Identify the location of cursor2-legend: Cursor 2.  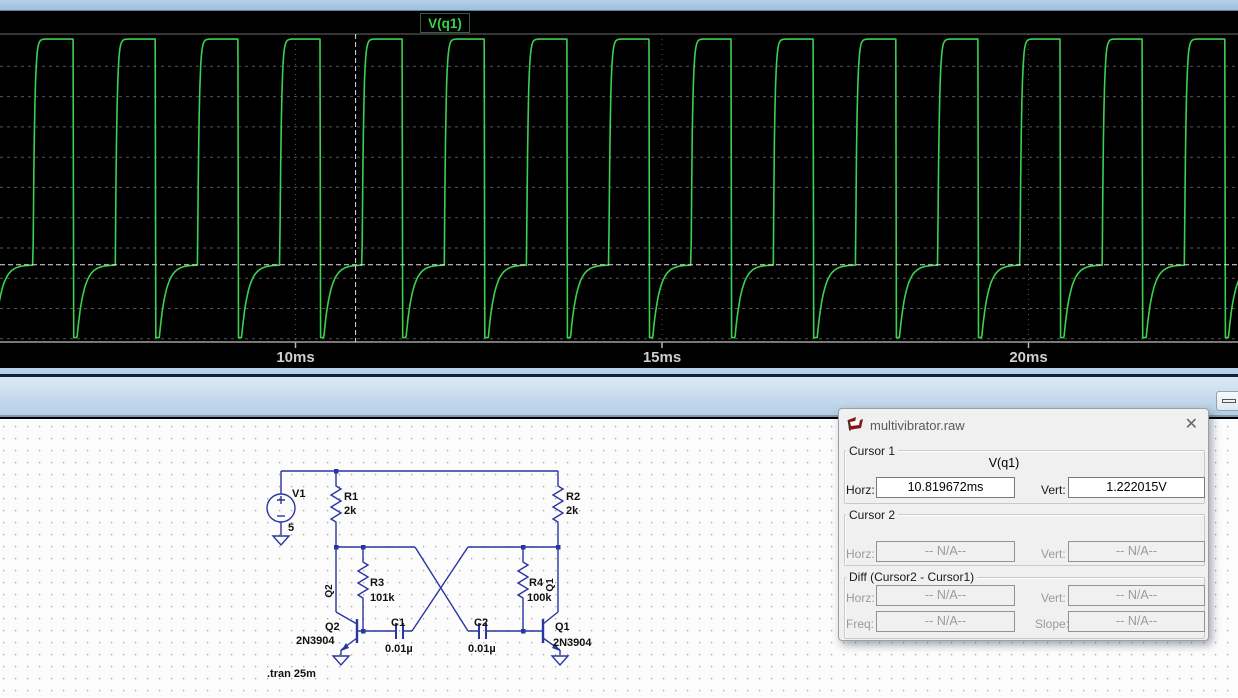
(872, 515).